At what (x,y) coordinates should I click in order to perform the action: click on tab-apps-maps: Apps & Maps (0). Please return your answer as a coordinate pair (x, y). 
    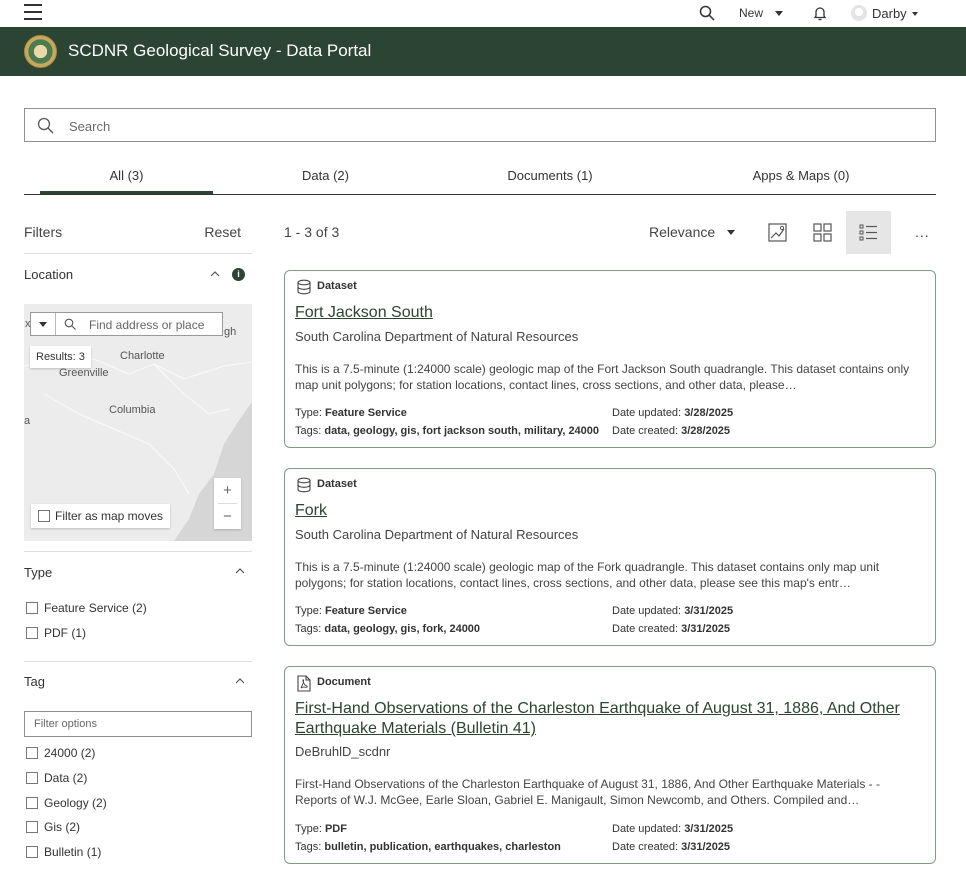
    Looking at the image, I should click on (801, 175).